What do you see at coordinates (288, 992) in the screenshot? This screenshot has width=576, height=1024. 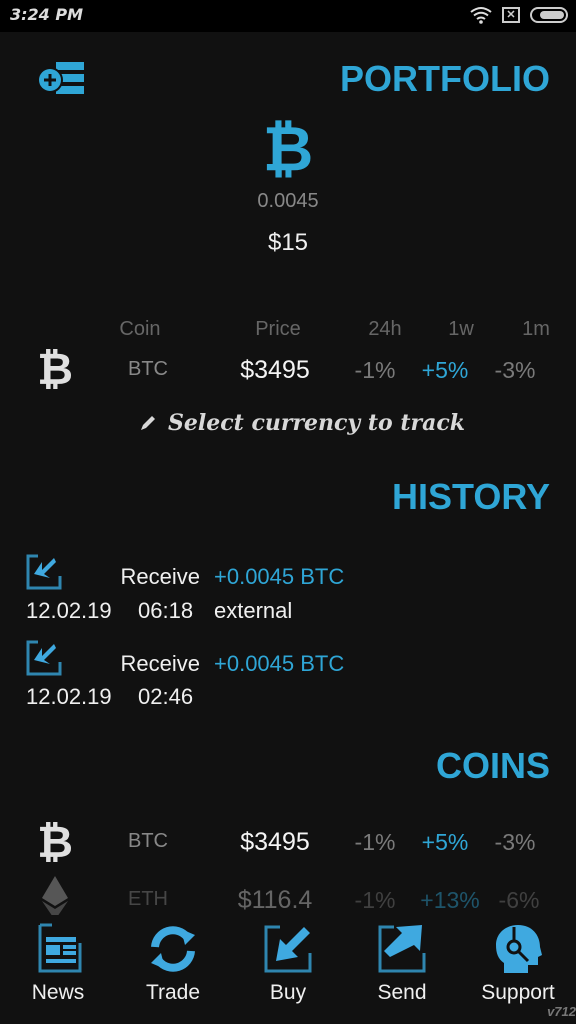 I see `nav-buy-label: Buy` at bounding box center [288, 992].